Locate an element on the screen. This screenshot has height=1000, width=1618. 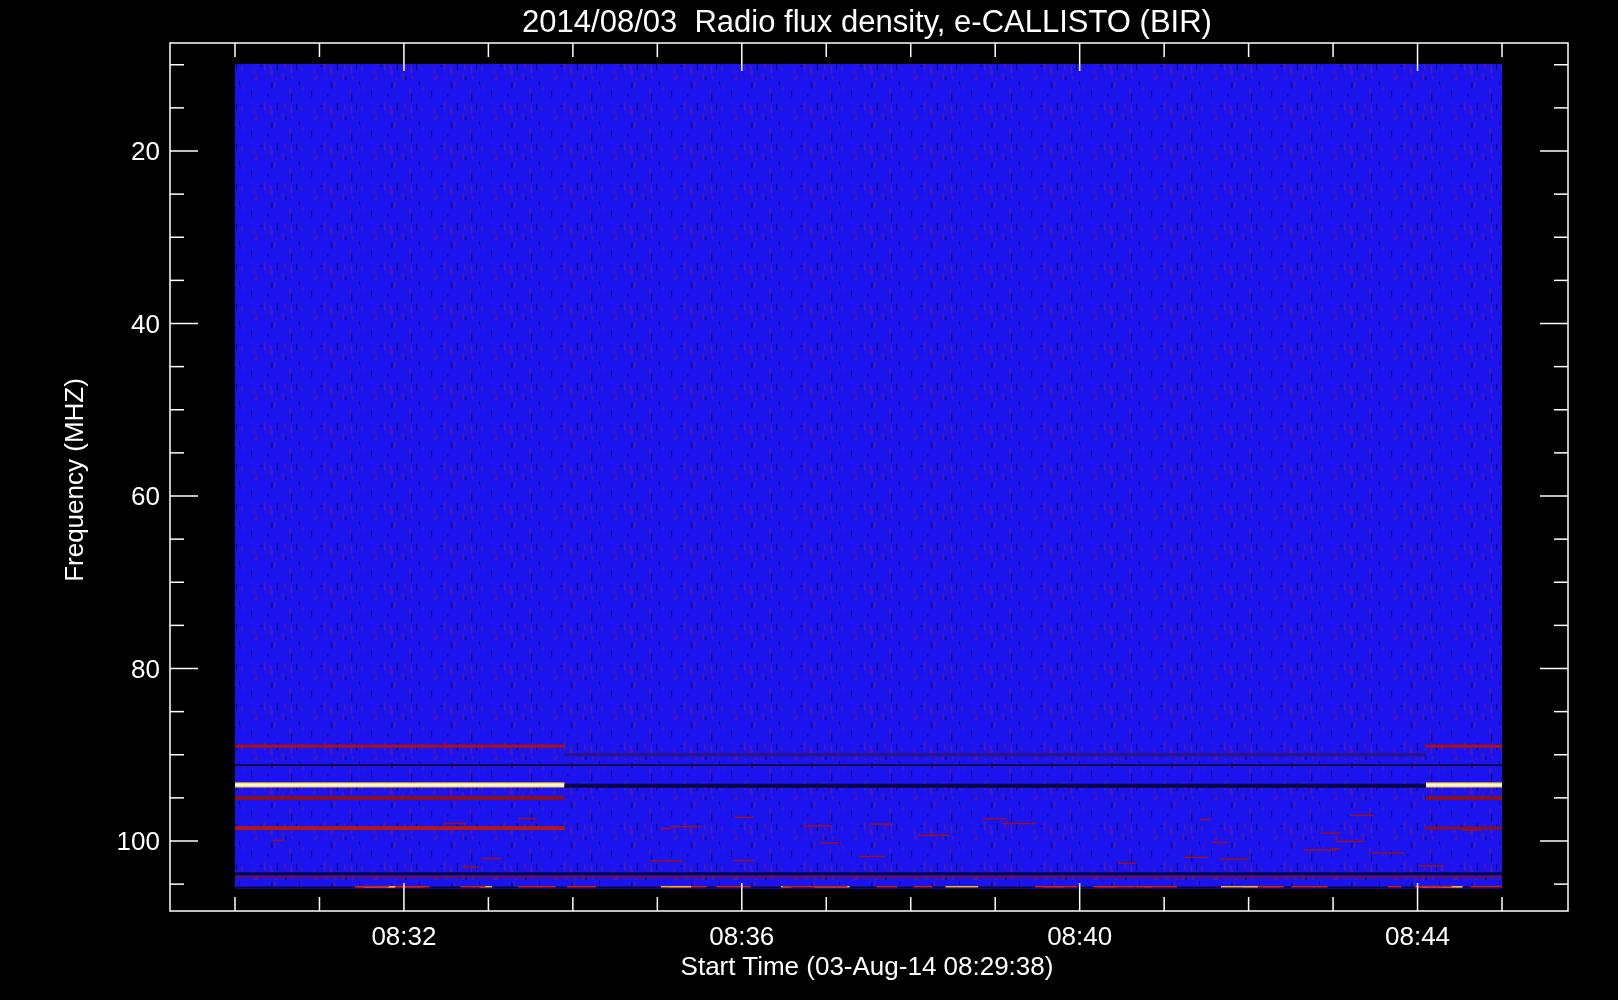
x-axis-label: Start Time (03-Aug-14 08:29:38) is located at coordinates (867, 966).